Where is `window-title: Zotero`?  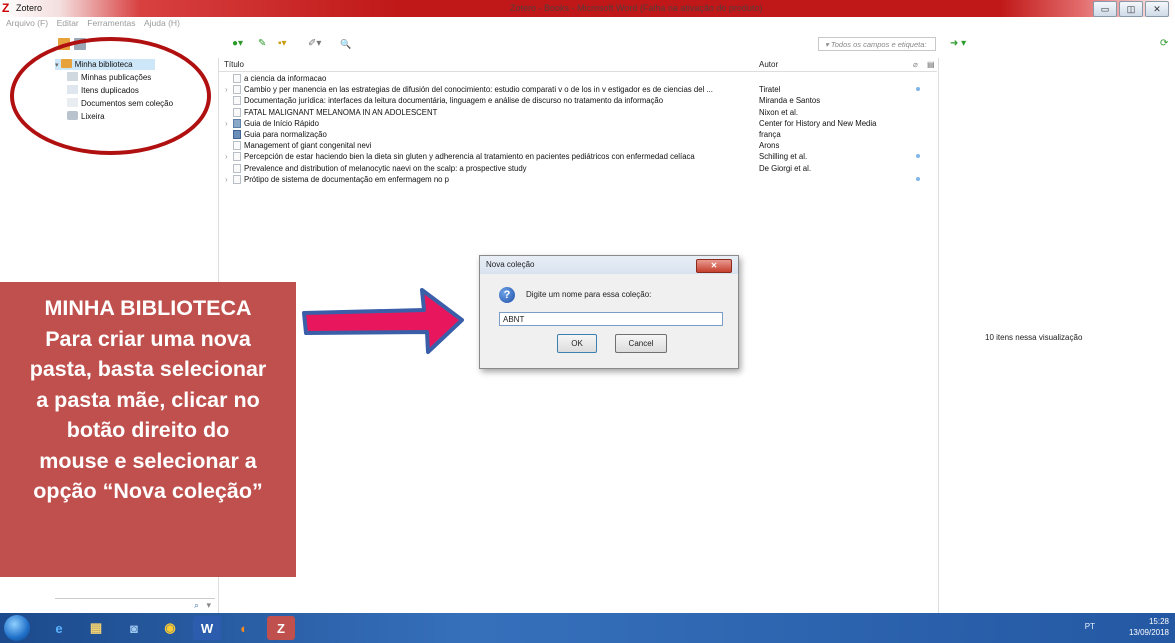 window-title: Zotero is located at coordinates (29, 8).